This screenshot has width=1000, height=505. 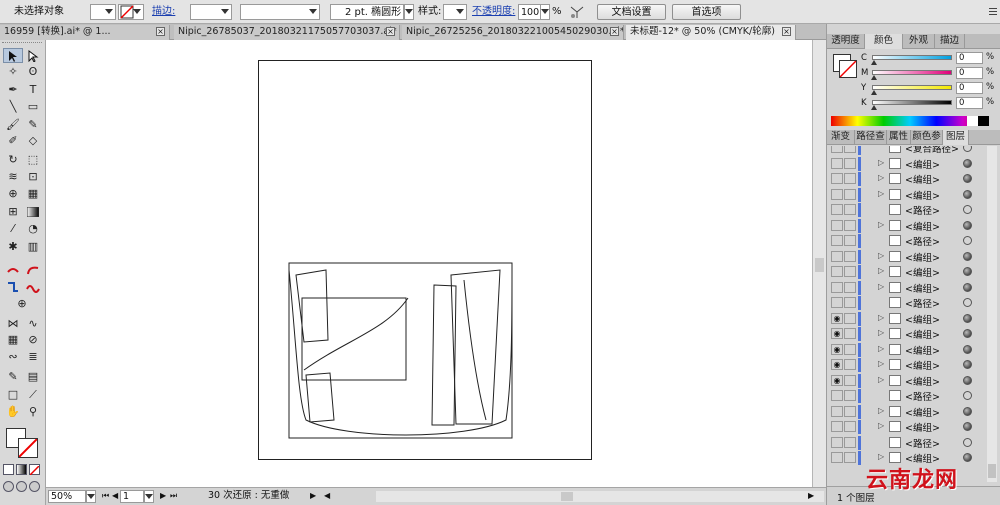 What do you see at coordinates (115, 496) in the screenshot?
I see `prev-artboard-icon: ◀` at bounding box center [115, 496].